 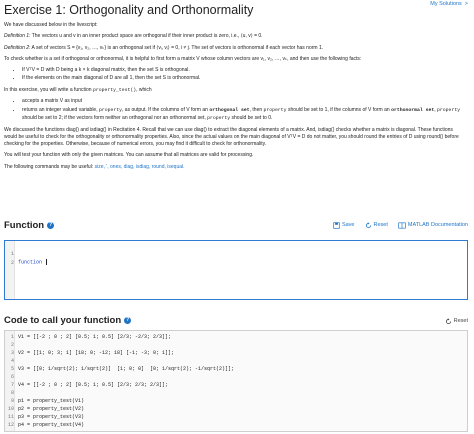 What do you see at coordinates (236, 270) in the screenshot?
I see `function-editor: 1 function 2` at bounding box center [236, 270].